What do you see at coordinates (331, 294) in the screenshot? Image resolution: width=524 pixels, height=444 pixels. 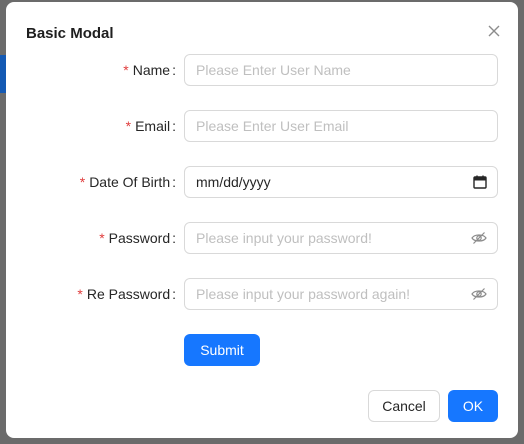 I see `re-password-input` at bounding box center [331, 294].